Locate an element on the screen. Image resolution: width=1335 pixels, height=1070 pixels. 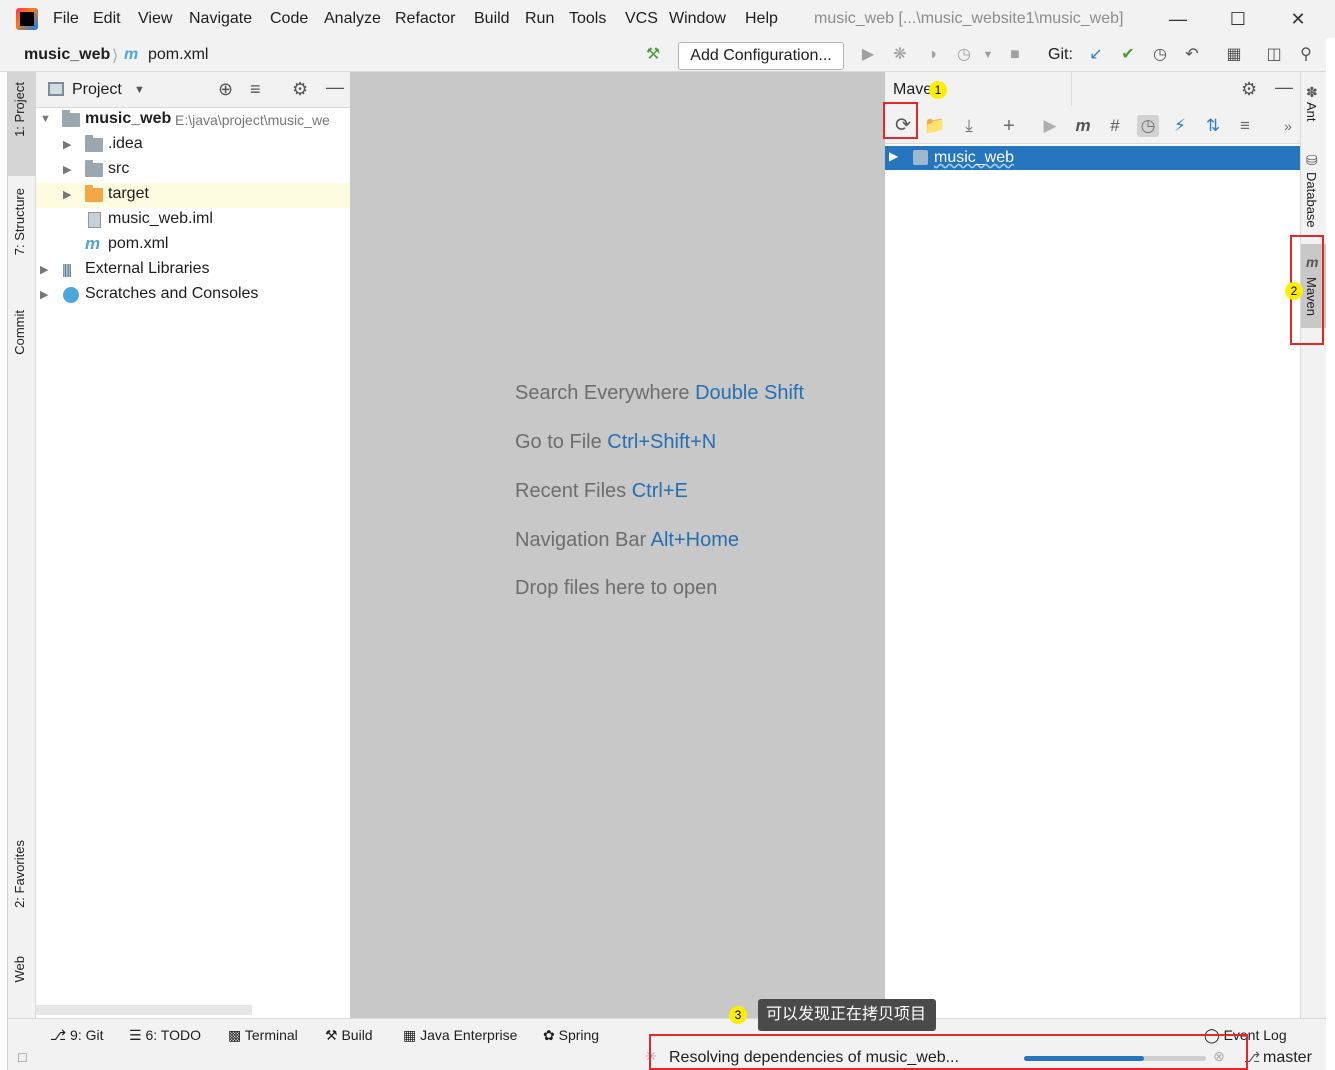
menu-edit: Edit is located at coordinates (107, 19).